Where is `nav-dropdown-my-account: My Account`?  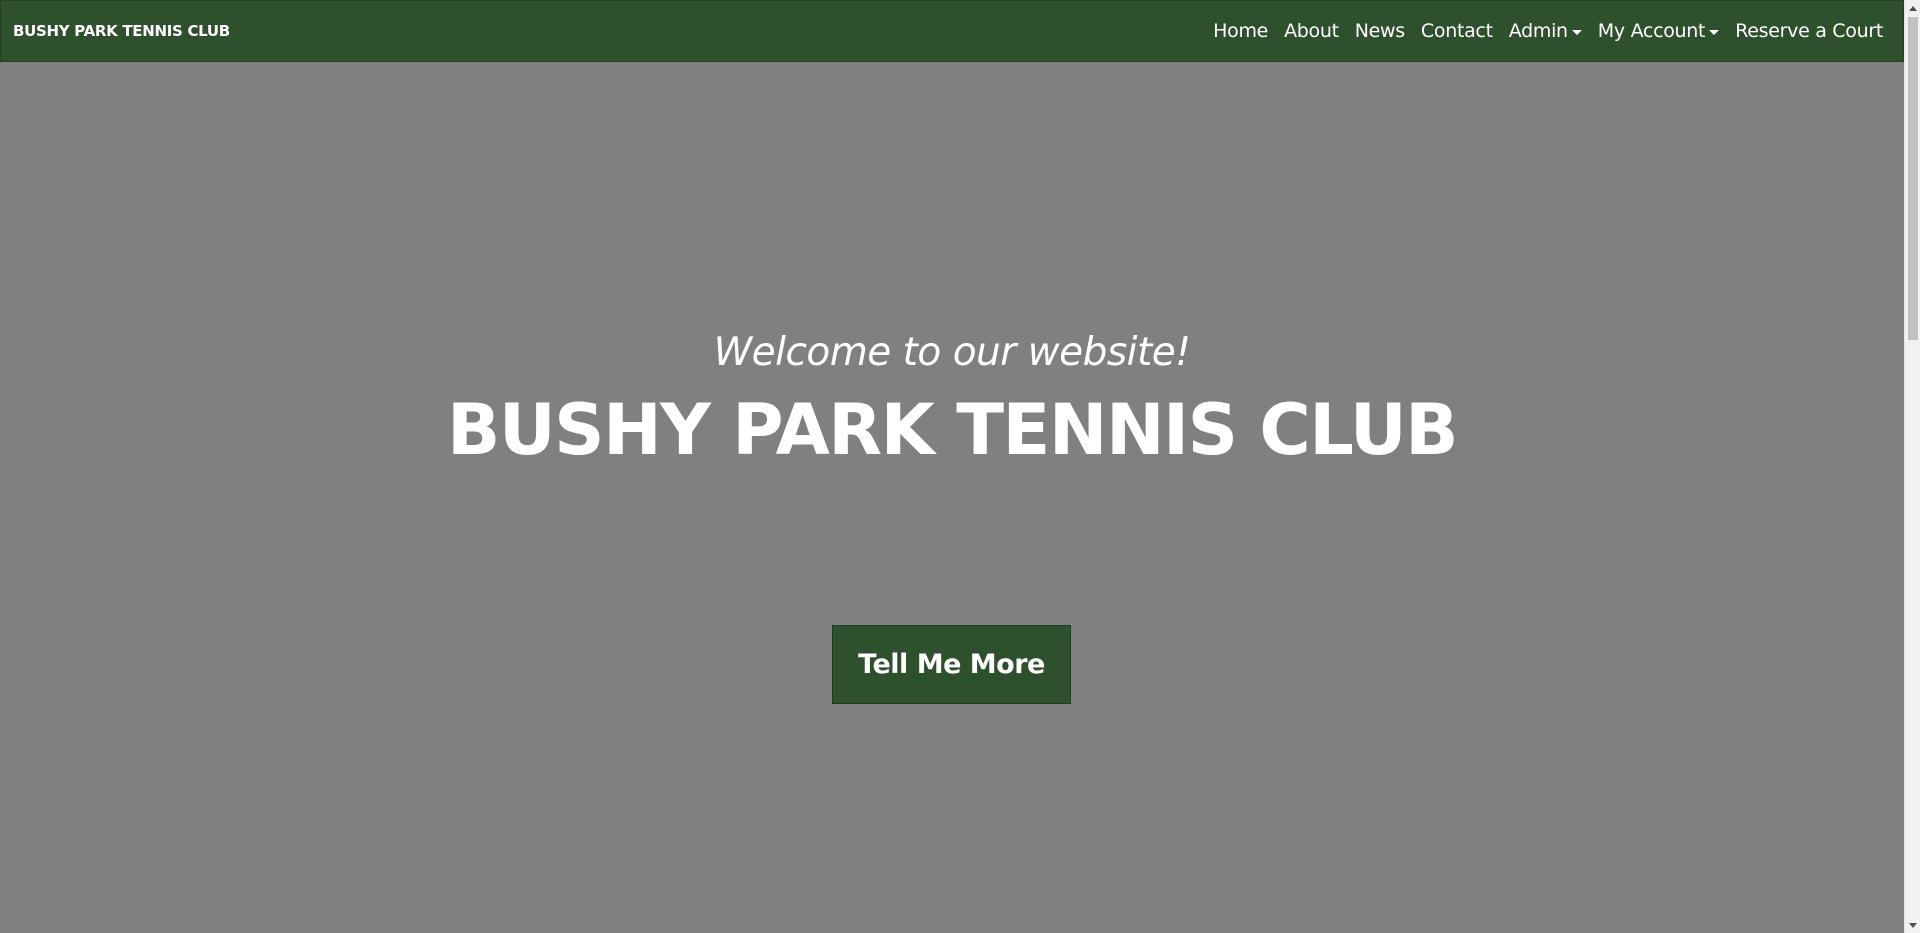
nav-dropdown-my-account: My Account is located at coordinates (1658, 31).